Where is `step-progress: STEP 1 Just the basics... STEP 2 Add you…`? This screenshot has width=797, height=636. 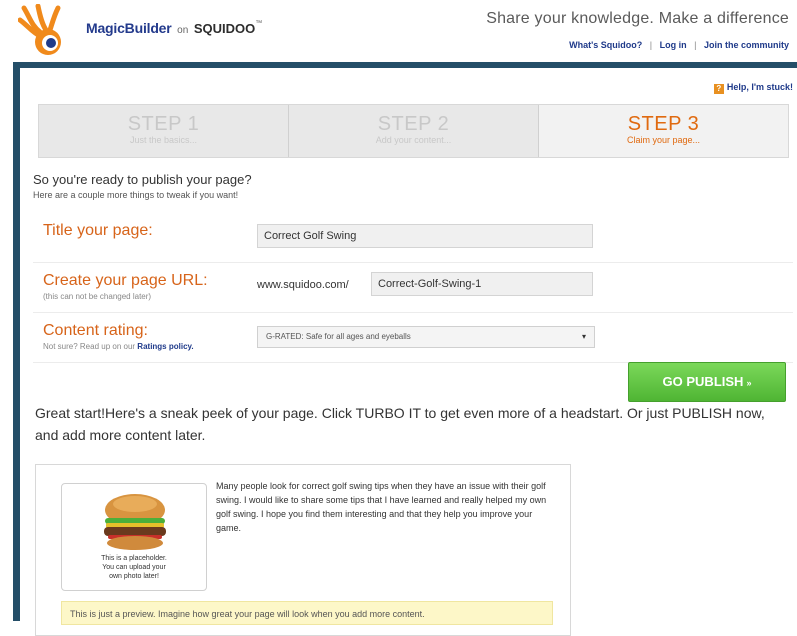
step-progress: STEP 1 Just the basics... STEP 2 Add you… is located at coordinates (413, 131).